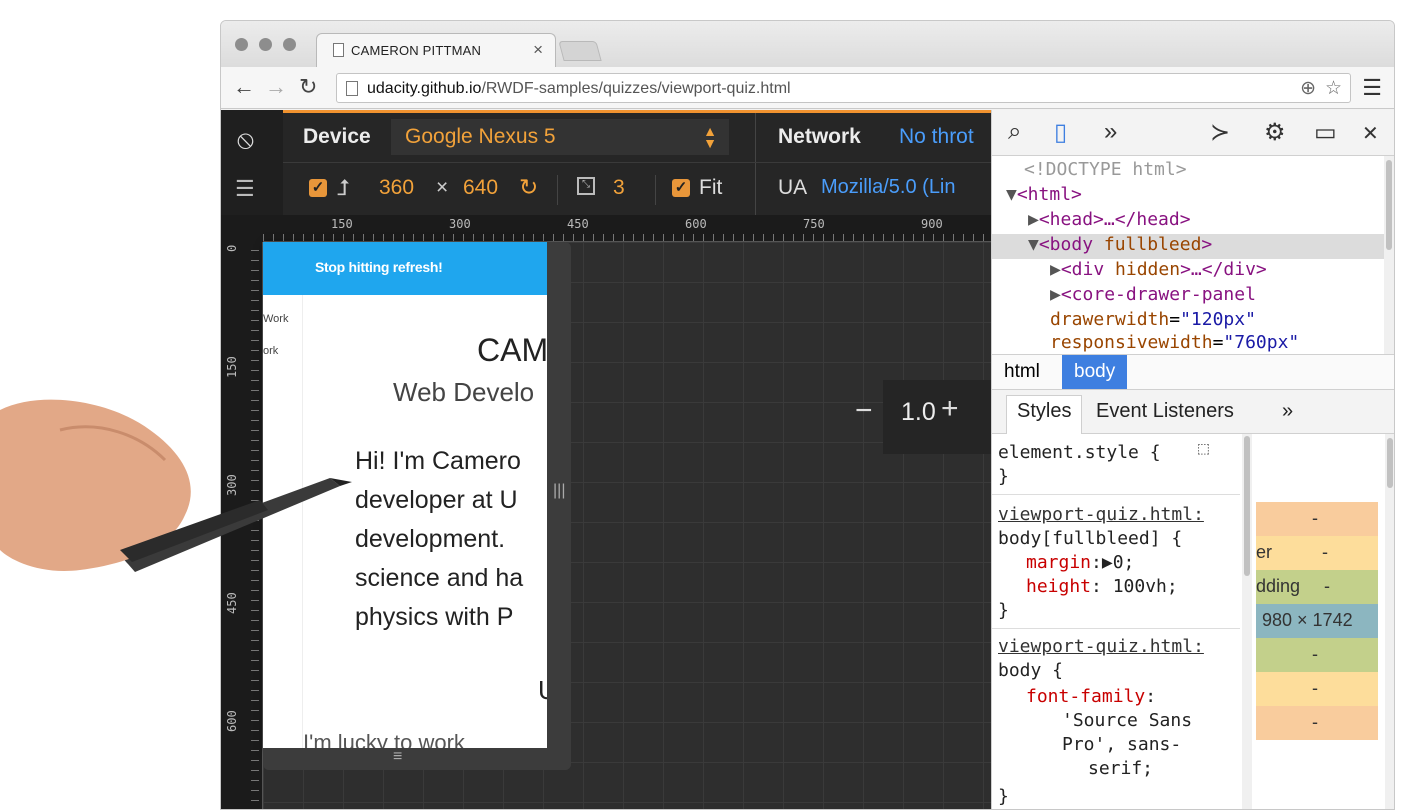  What do you see at coordinates (619, 188) in the screenshot?
I see `pixel-ratio-input: 3` at bounding box center [619, 188].